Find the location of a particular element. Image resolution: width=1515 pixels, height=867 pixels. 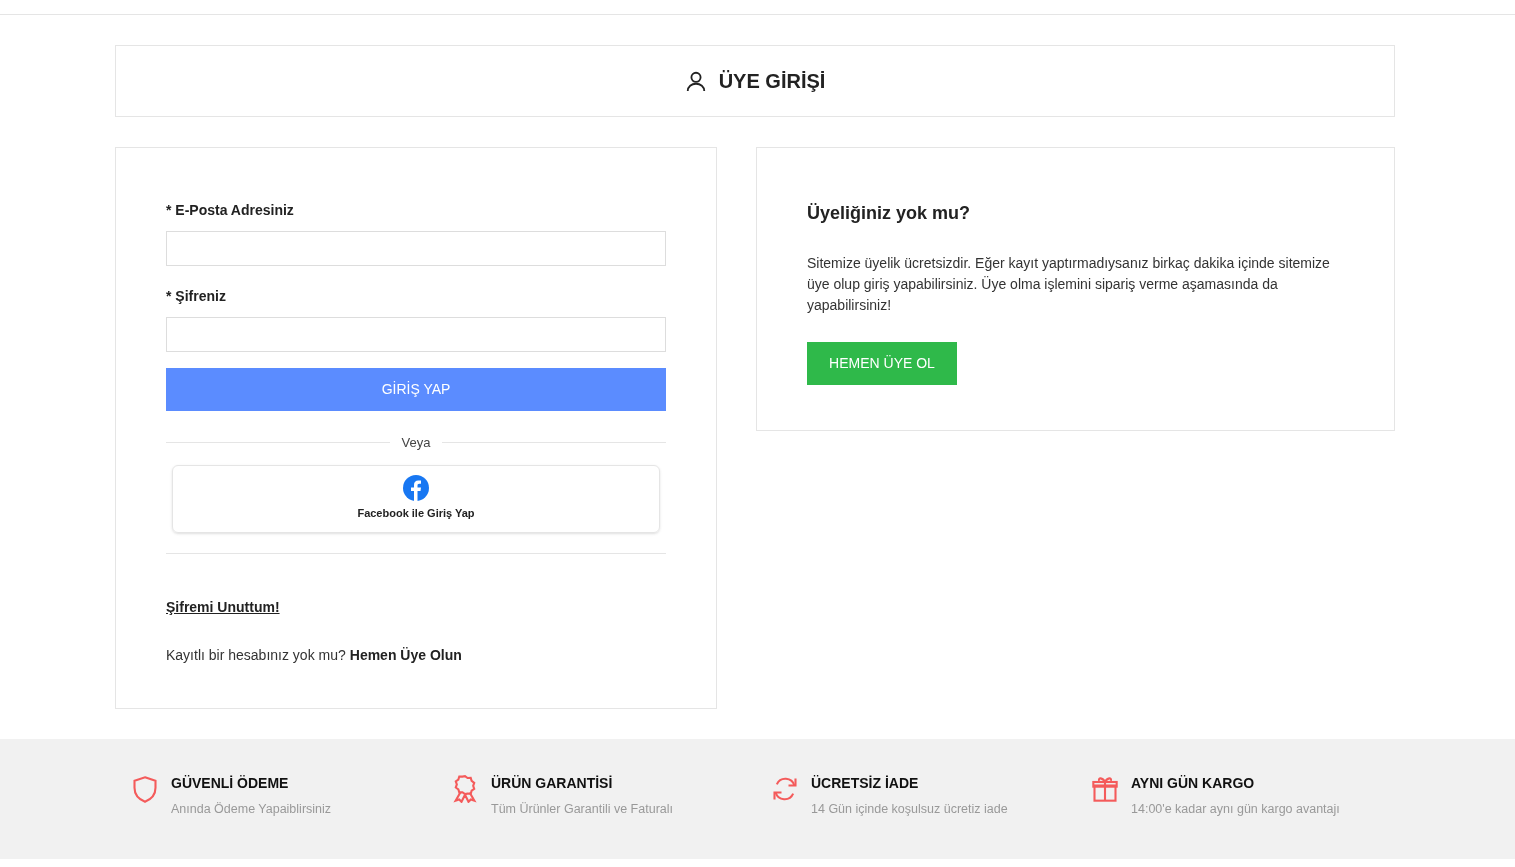

forgot-password-link: Şifremi Unuttum! is located at coordinates (223, 607).